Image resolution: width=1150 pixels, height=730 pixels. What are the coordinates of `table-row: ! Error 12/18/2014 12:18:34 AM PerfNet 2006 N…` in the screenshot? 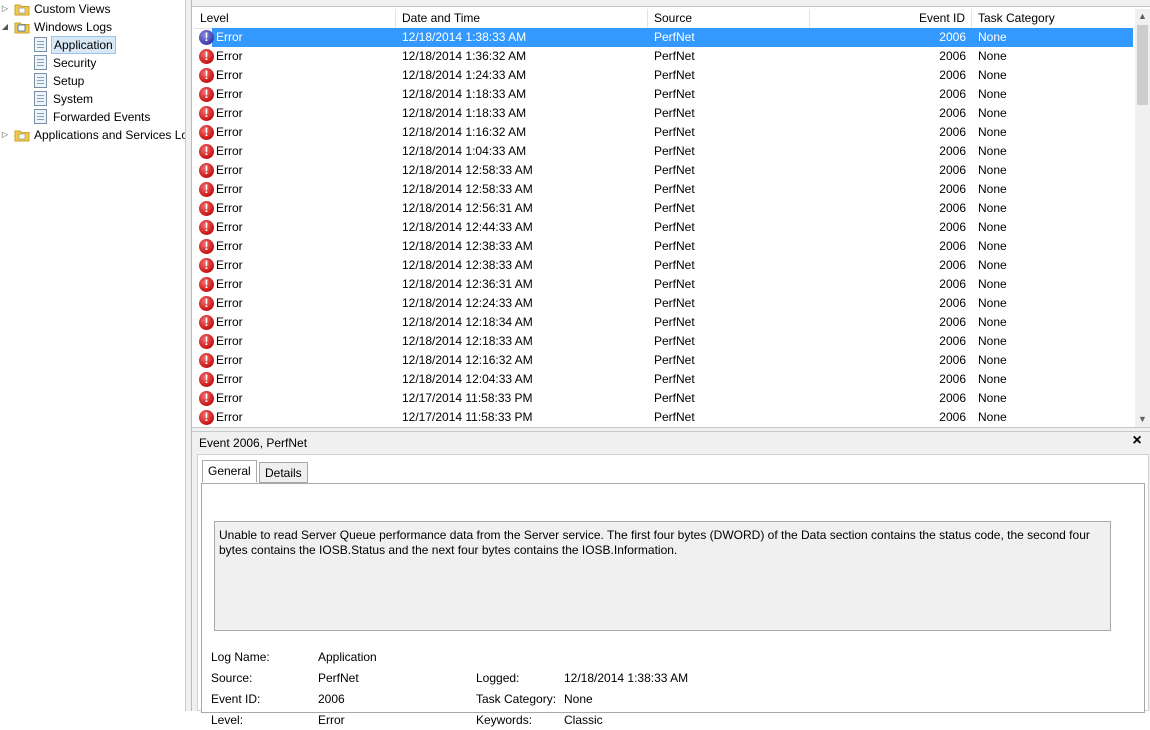 It's located at (663, 322).